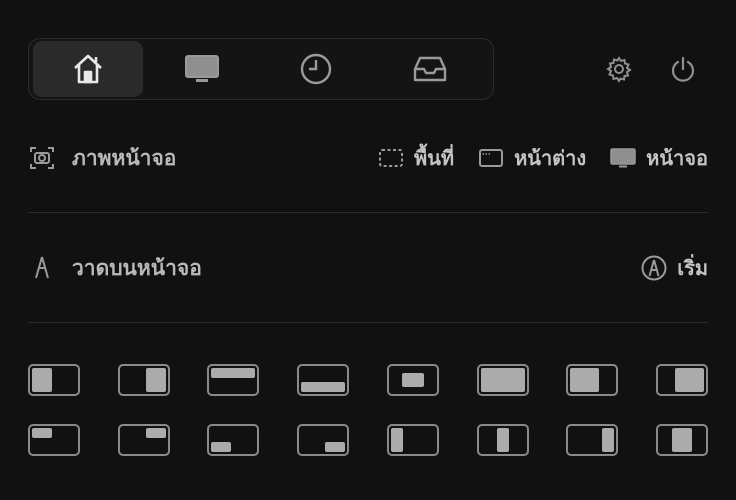 Image resolution: width=736 pixels, height=500 pixels. What do you see at coordinates (42, 268) in the screenshot?
I see `pen-nib-icon` at bounding box center [42, 268].